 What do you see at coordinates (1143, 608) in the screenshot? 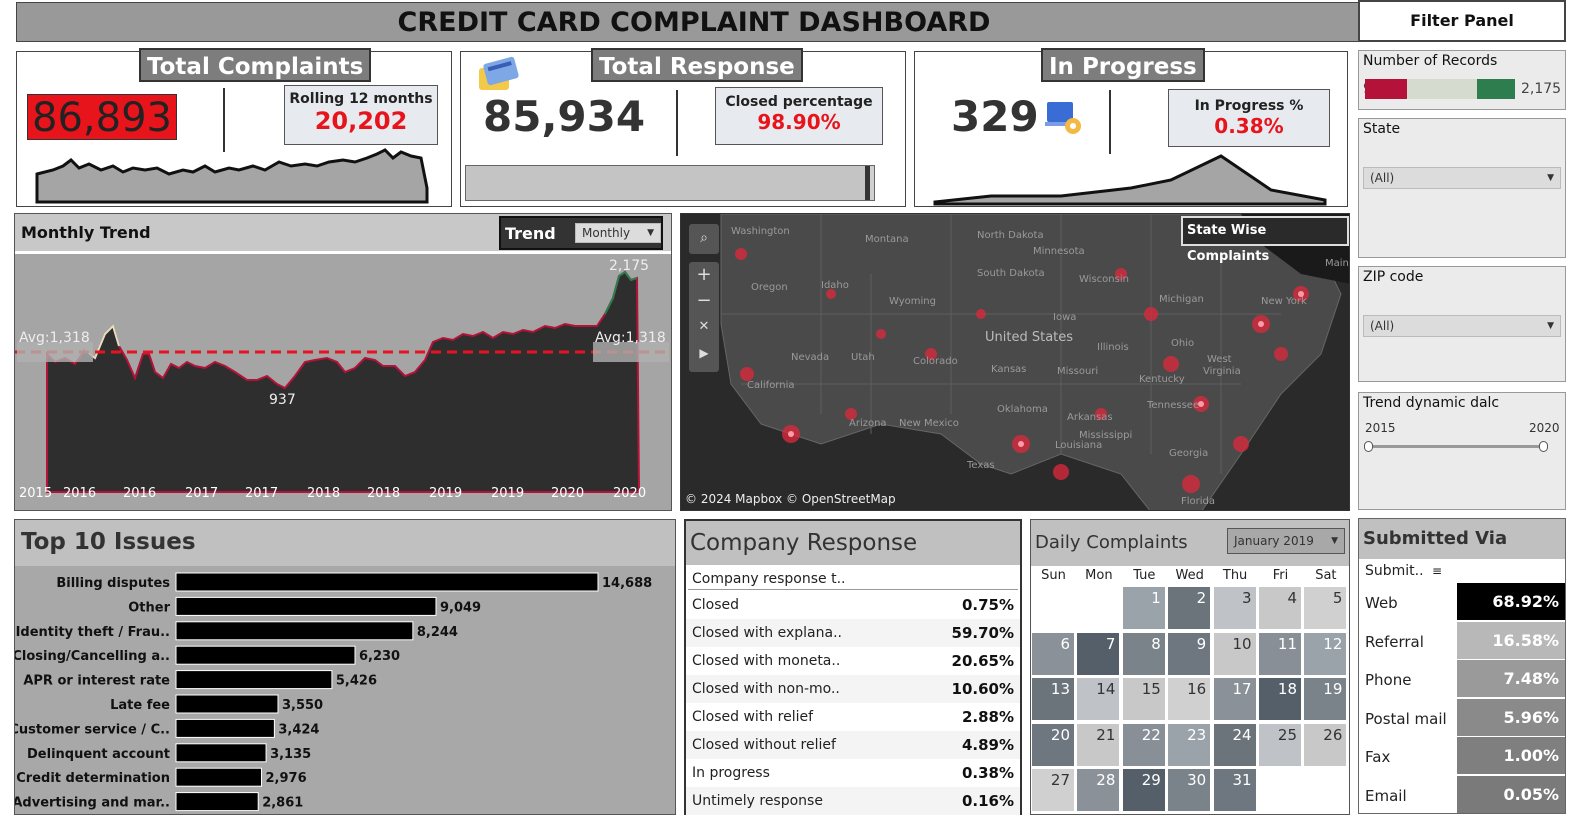
I see `calendar-day: 1` at bounding box center [1143, 608].